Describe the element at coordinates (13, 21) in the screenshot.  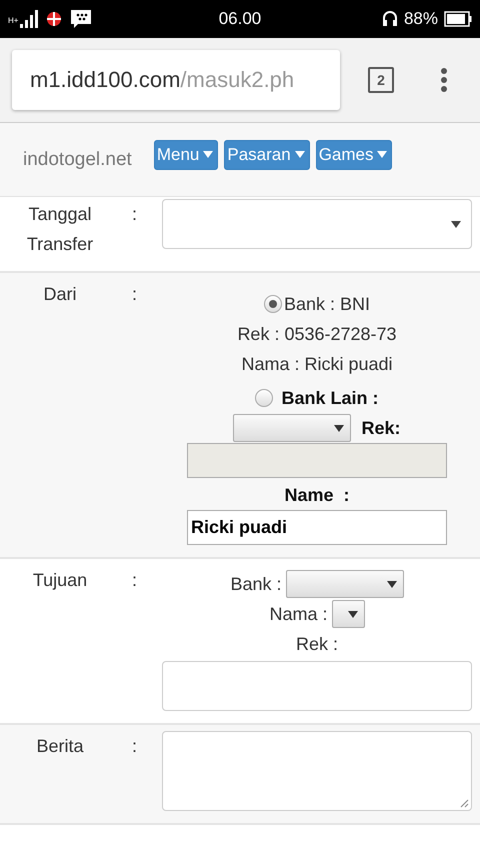
I see `network-type: H+` at that location.